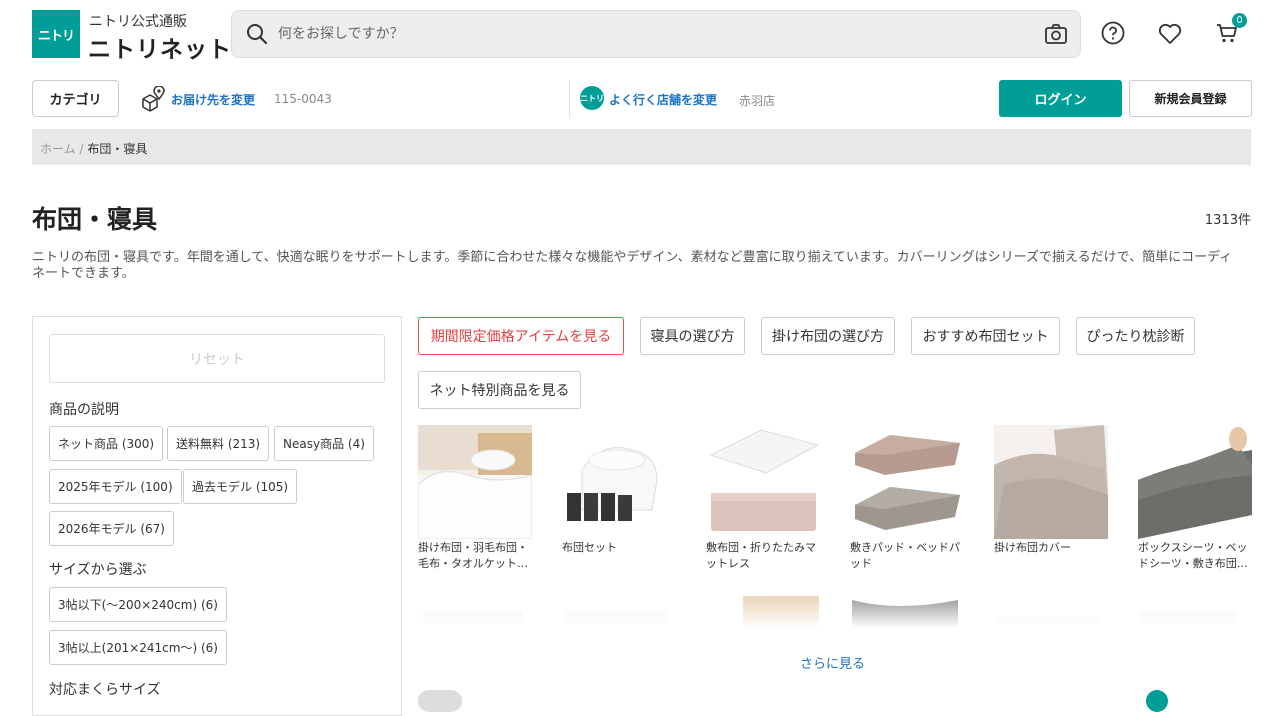 This screenshot has width=1280, height=716. Describe the element at coordinates (75, 98) in the screenshot. I see `category-button: カテゴリ` at that location.